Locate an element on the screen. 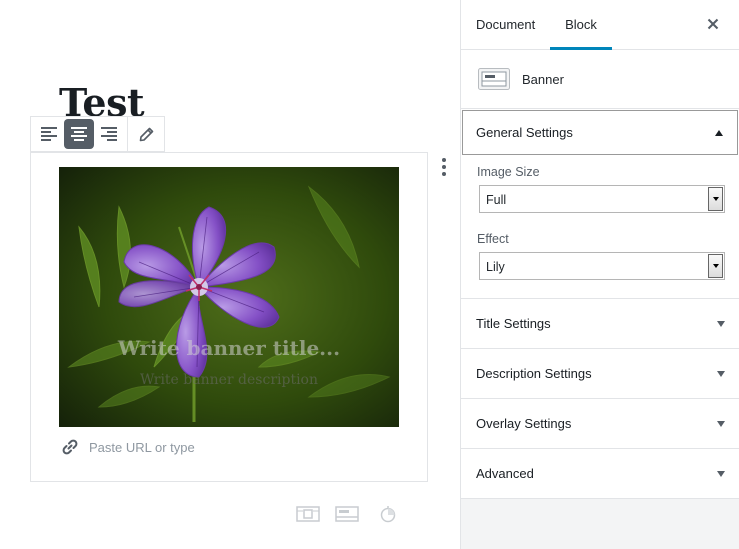  banner-url-row is located at coordinates (194, 447).